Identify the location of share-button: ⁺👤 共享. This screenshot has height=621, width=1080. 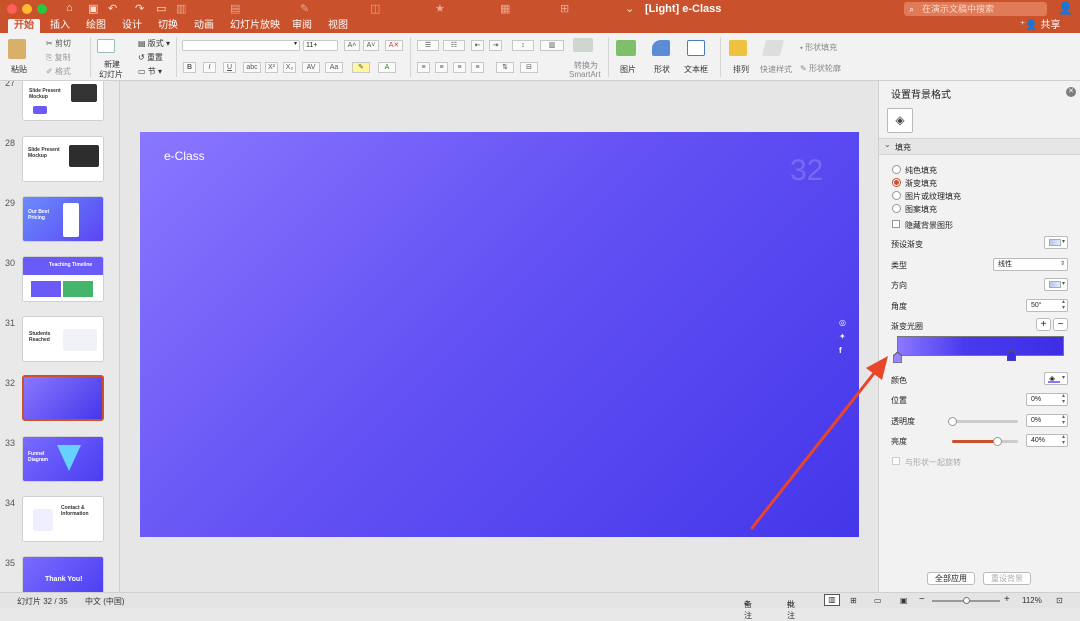
(1040, 26).